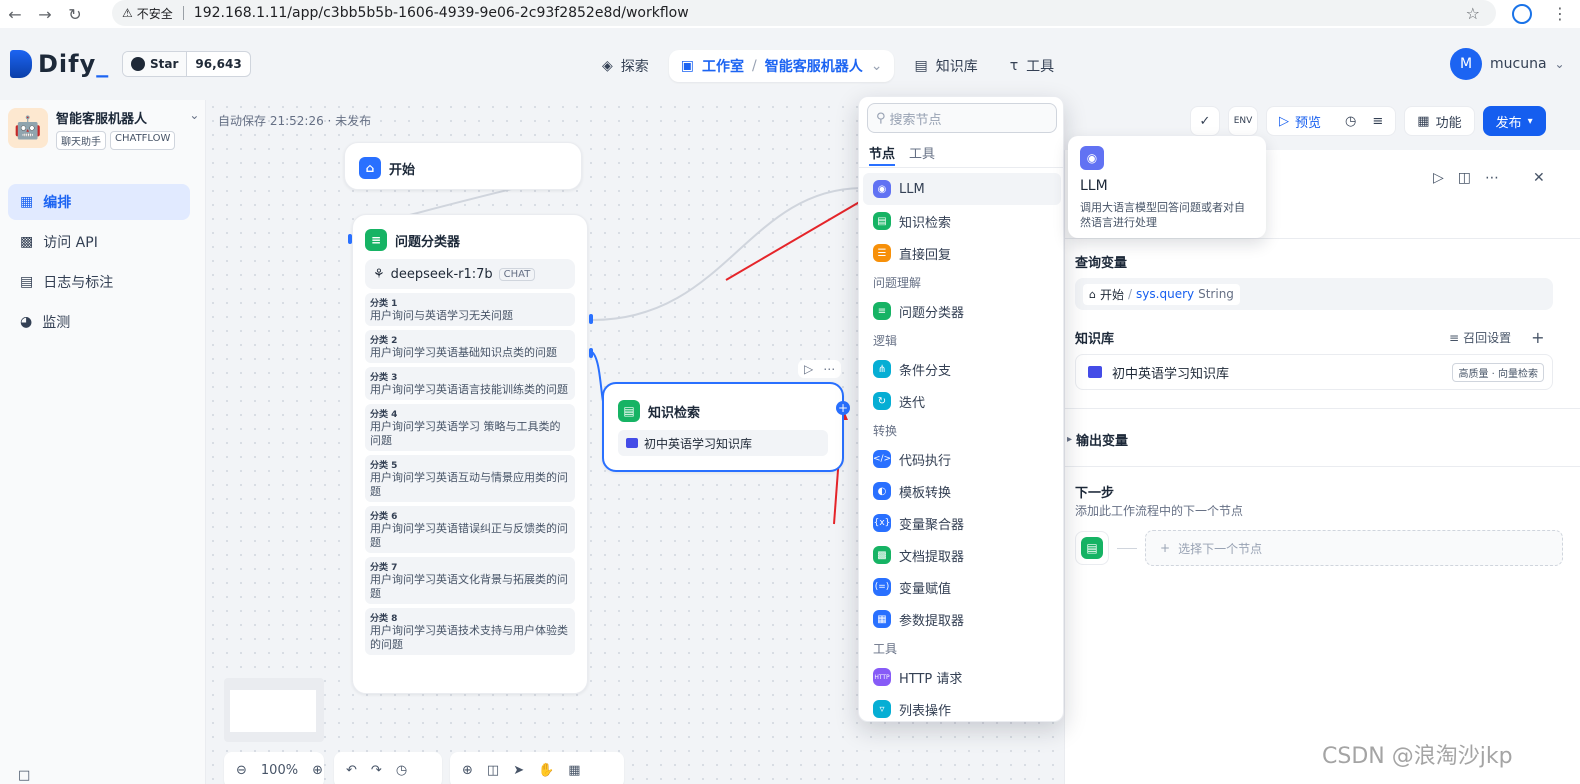  Describe the element at coordinates (317, 770) in the screenshot. I see `zoom-in-icon: ⊕` at that location.